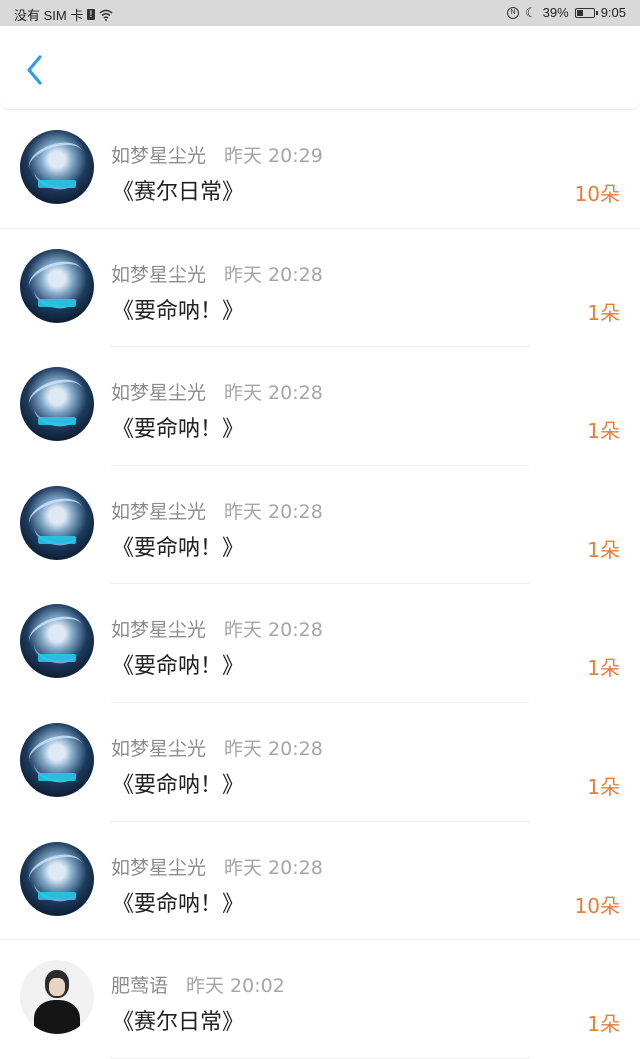 The width and height of the screenshot is (640, 1059). Describe the element at coordinates (273, 156) in the screenshot. I see `timestamp: 昨天 20:29` at that location.